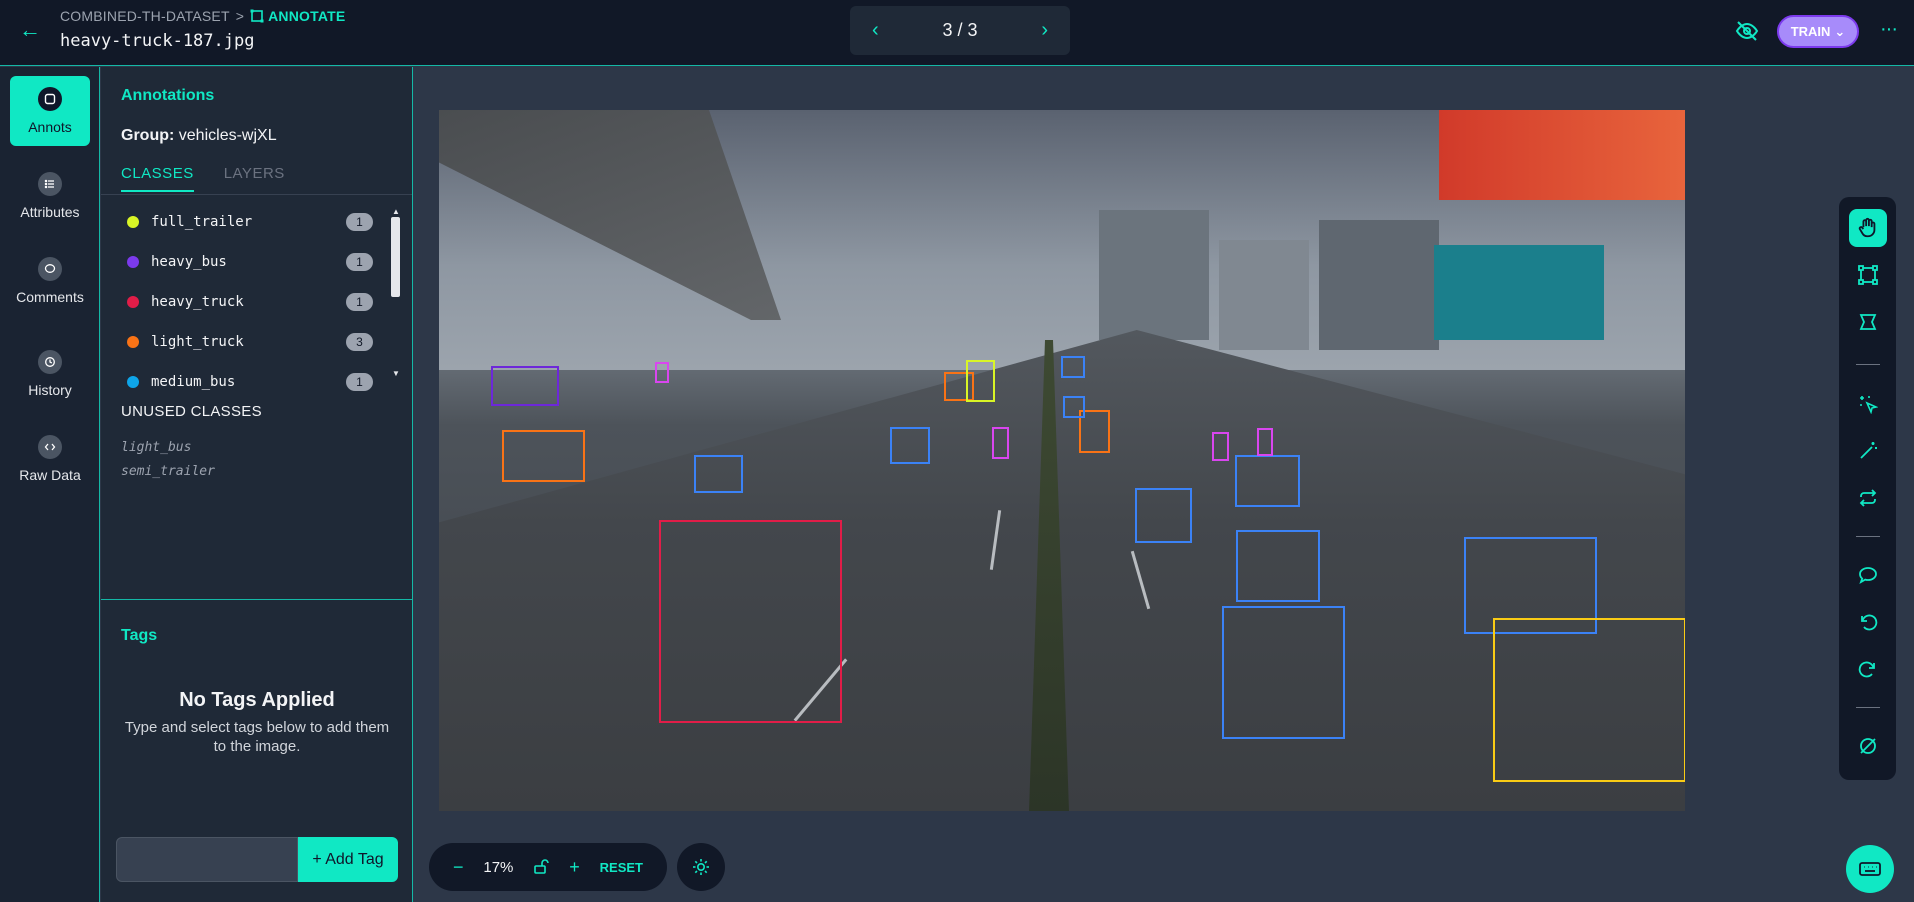 The image size is (1914, 902). Describe the element at coordinates (207, 859) in the screenshot. I see `tag-input` at that location.